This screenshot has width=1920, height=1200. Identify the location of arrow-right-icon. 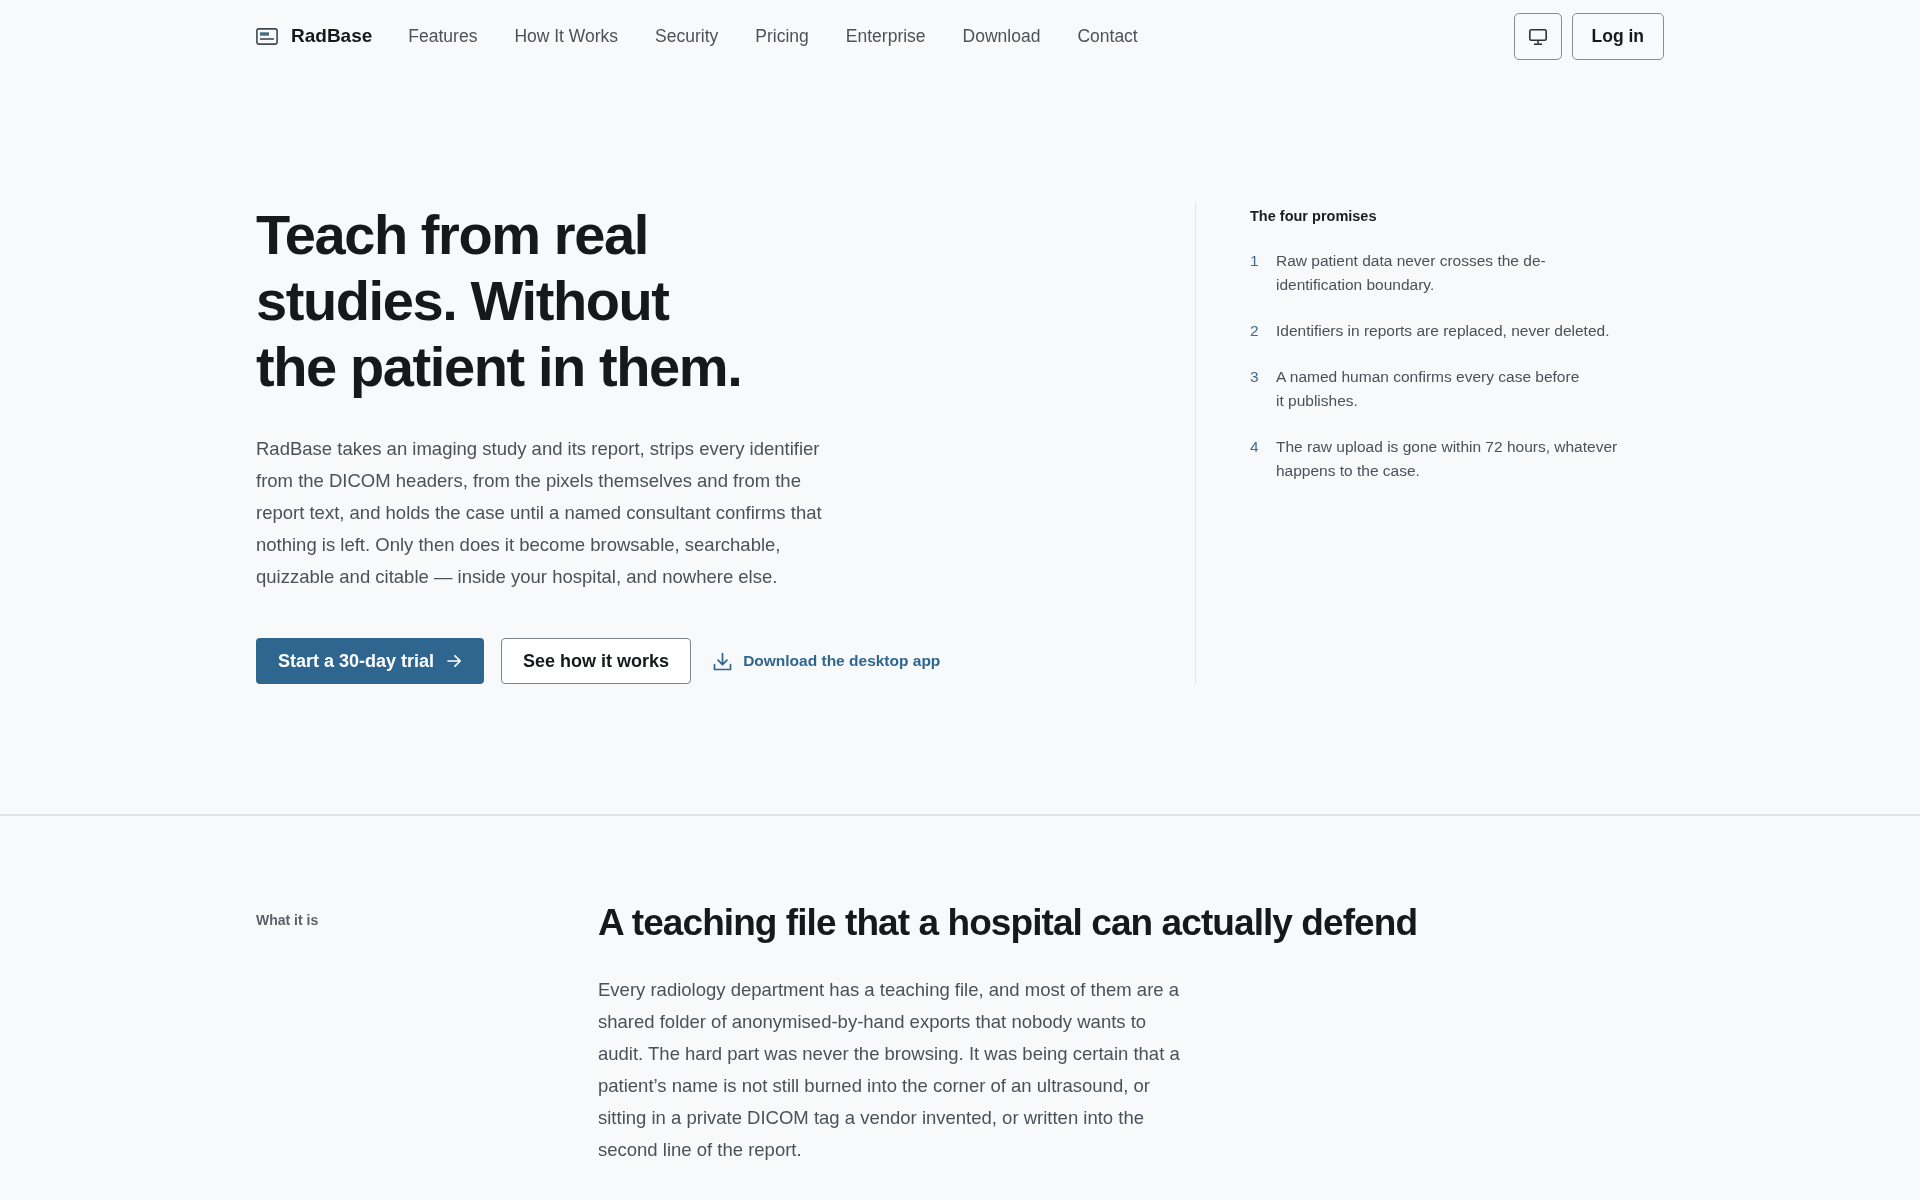
(455, 661).